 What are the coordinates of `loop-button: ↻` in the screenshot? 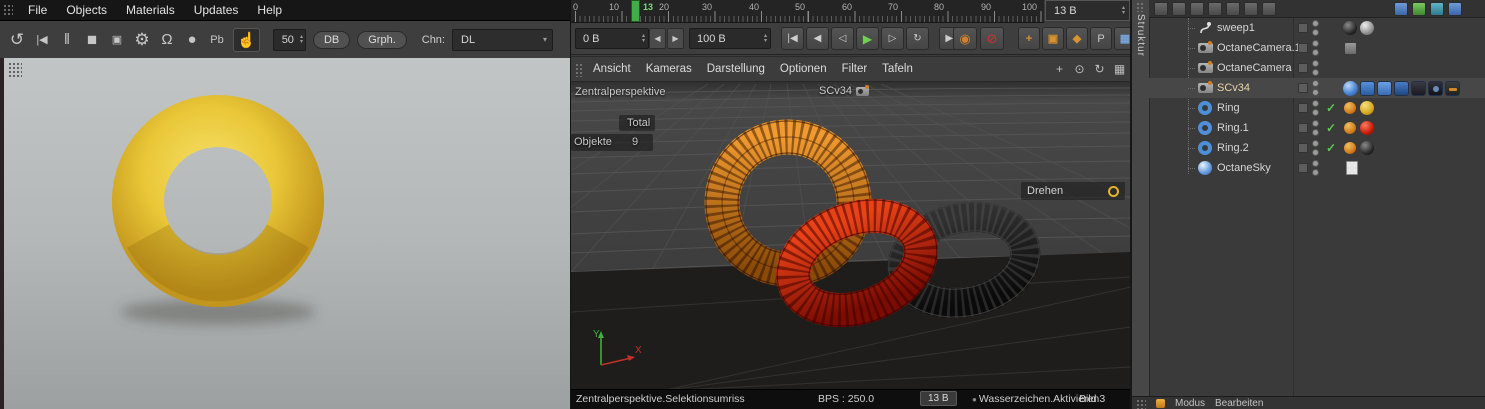 It's located at (917, 38).